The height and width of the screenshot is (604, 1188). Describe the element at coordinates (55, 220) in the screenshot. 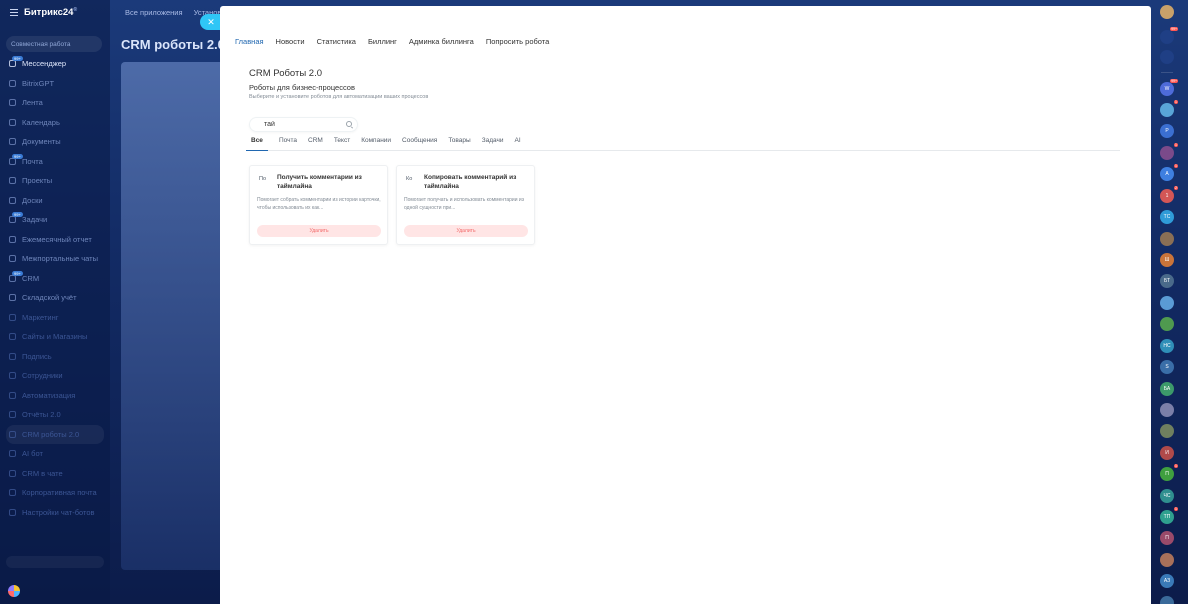

I see `sidebar-item: Задачи 99+` at that location.